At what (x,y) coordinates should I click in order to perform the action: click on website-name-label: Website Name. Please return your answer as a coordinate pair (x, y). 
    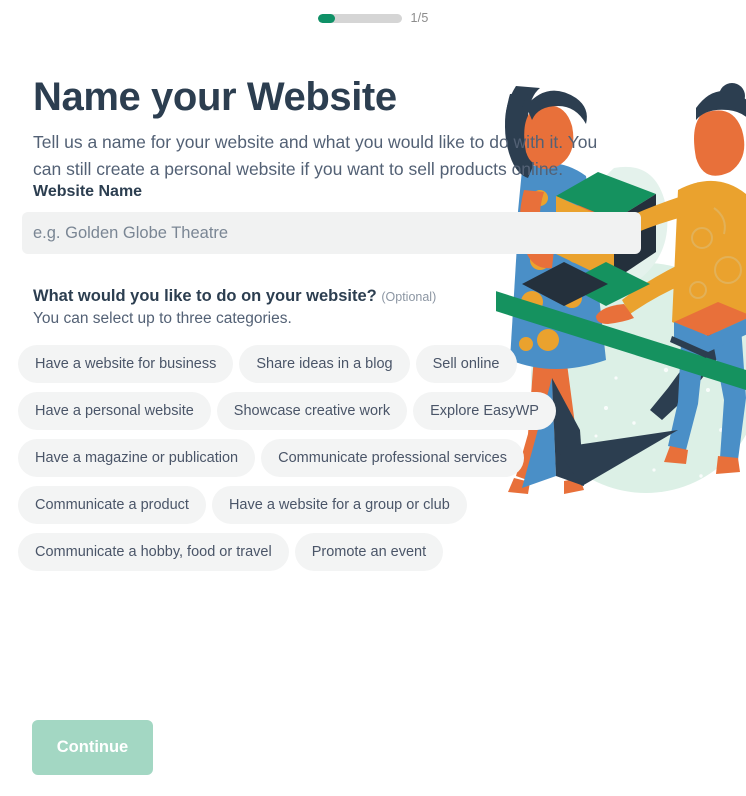
    Looking at the image, I should click on (88, 191).